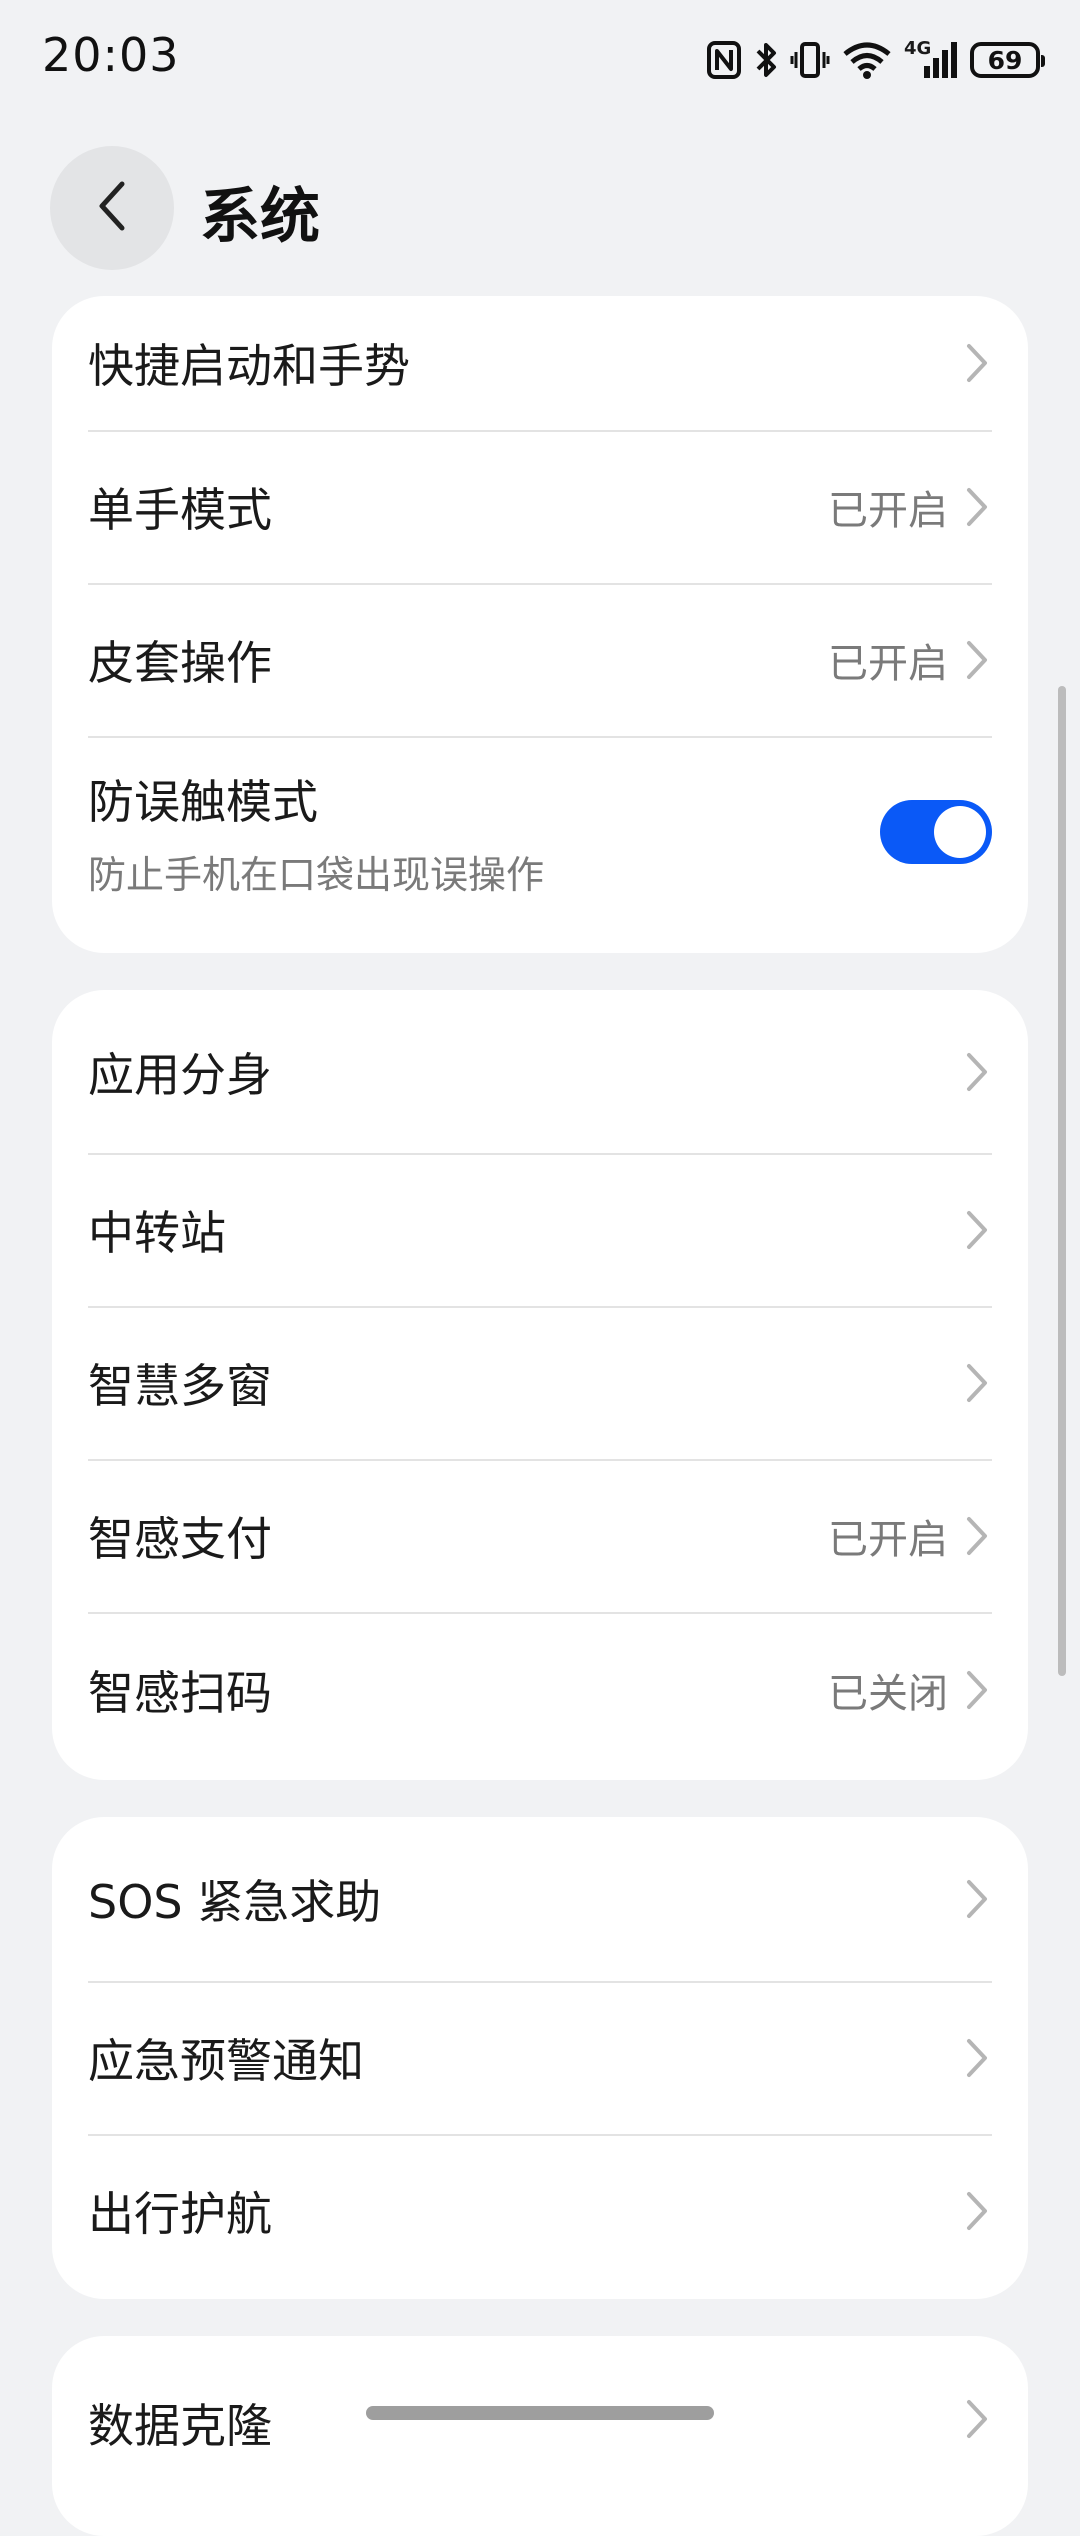  Describe the element at coordinates (180, 1074) in the screenshot. I see `settings-item-label: 应用分身` at that location.